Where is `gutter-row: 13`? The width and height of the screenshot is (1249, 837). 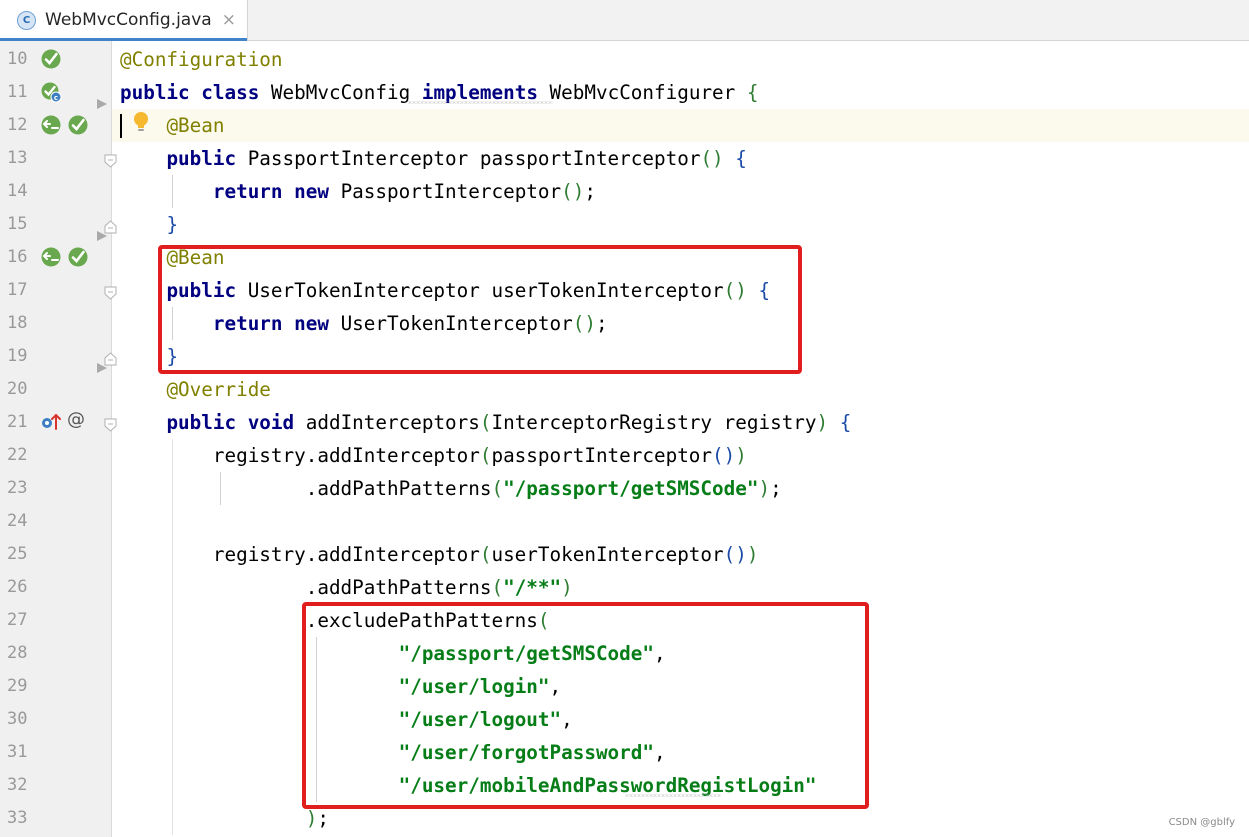 gutter-row: 13 is located at coordinates (56, 158).